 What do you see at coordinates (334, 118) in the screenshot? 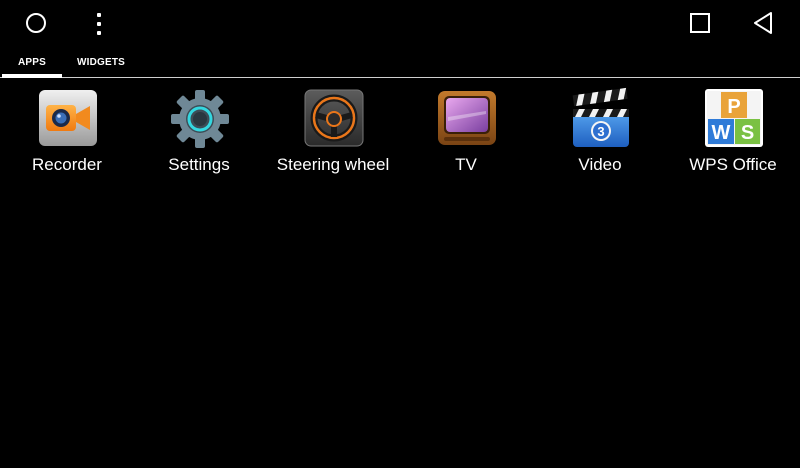
I see `steering-wheel-icon` at bounding box center [334, 118].